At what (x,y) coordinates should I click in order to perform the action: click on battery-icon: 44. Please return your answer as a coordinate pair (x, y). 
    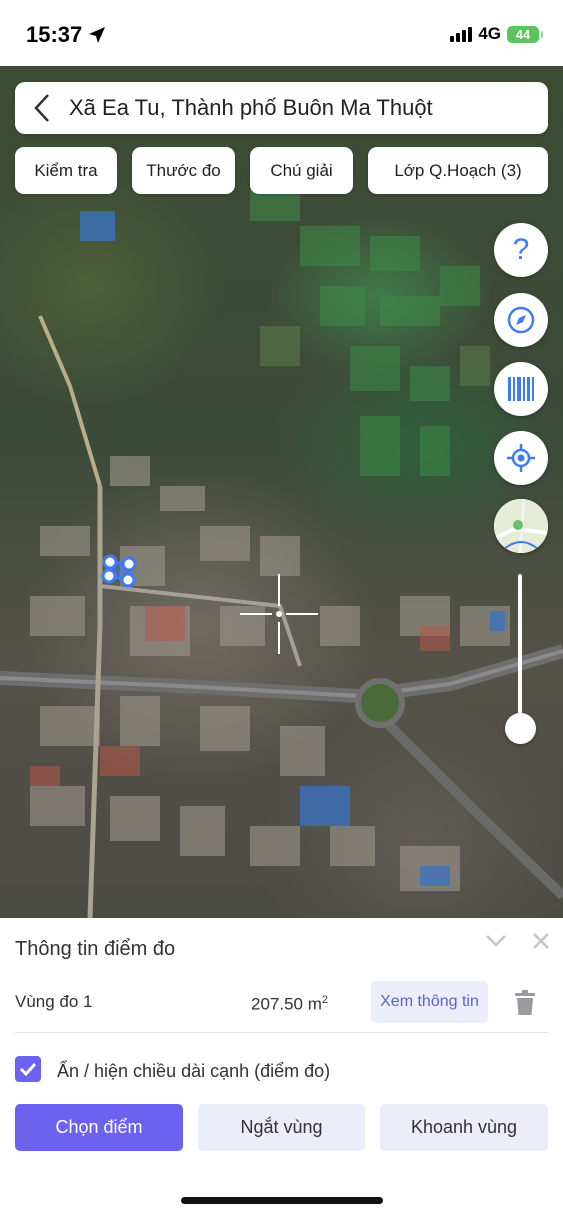
    Looking at the image, I should click on (525, 34).